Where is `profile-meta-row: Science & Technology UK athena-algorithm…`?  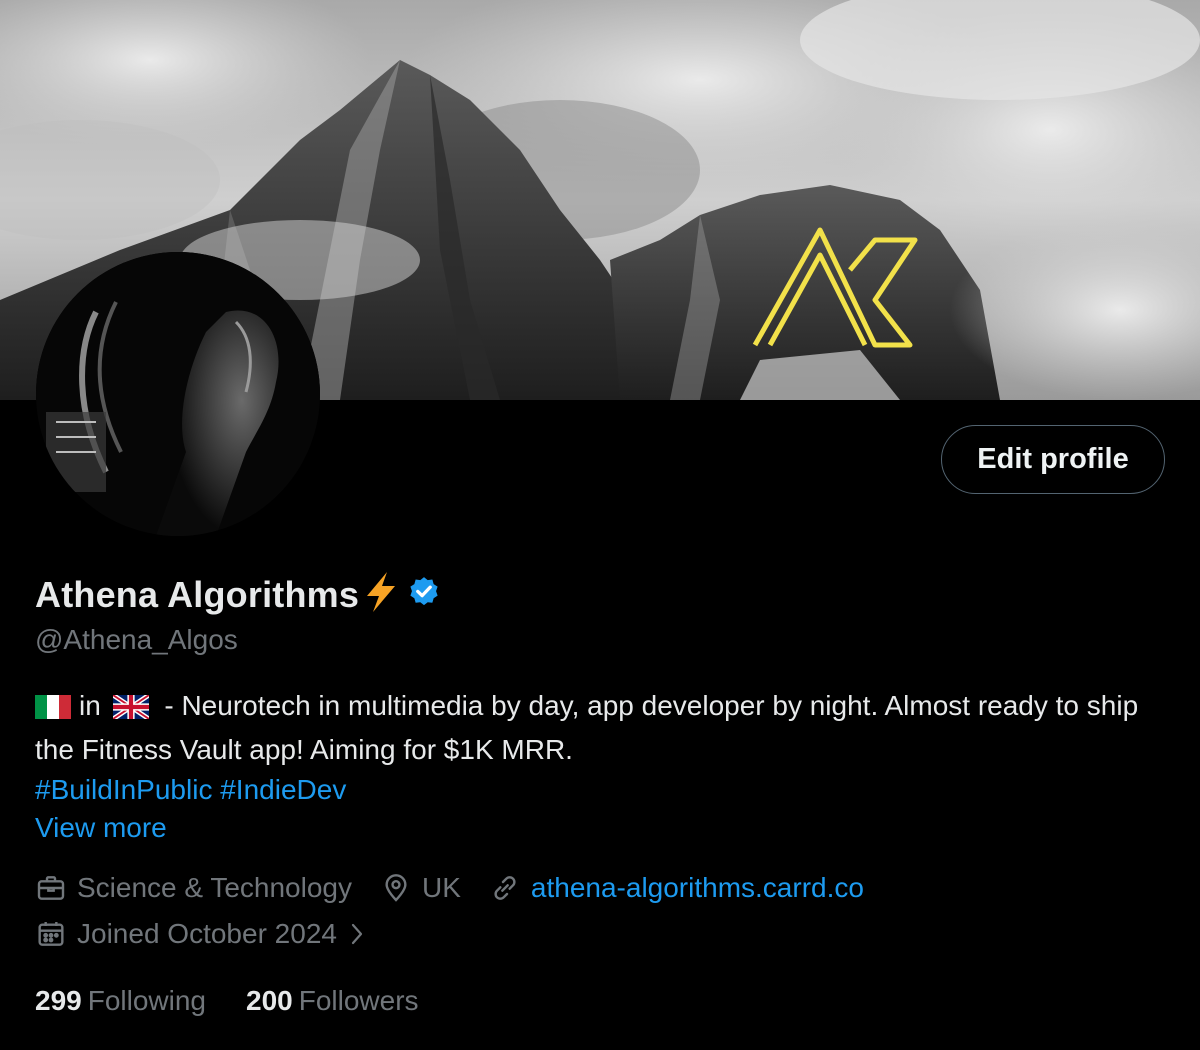
profile-meta-row: Science & Technology UK athena-algorithm… is located at coordinates (463, 888).